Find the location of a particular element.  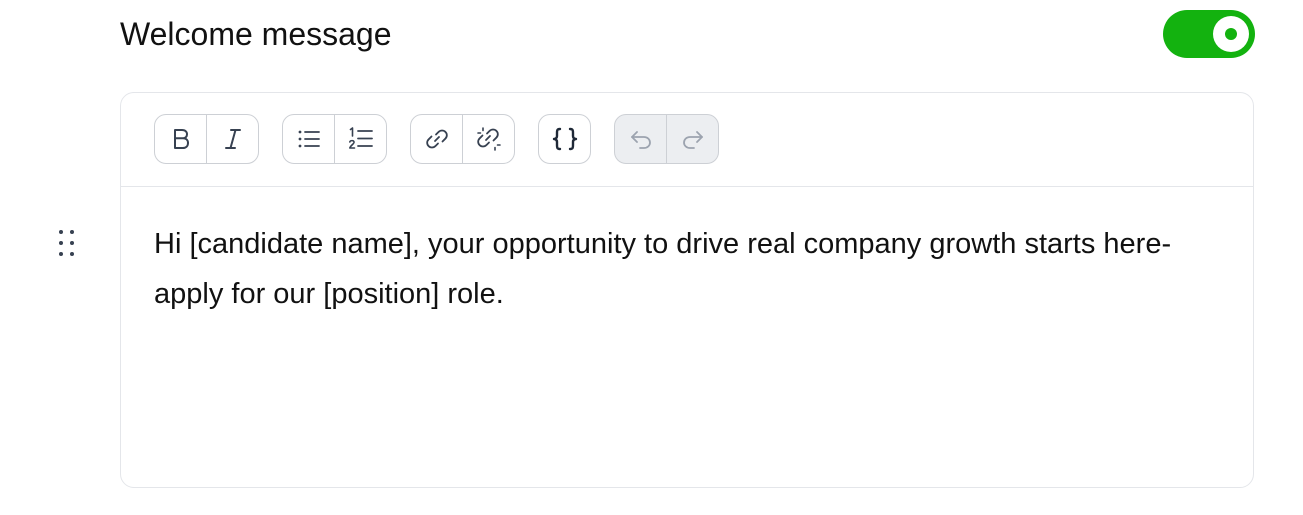

insert-variable-button is located at coordinates (564, 139).